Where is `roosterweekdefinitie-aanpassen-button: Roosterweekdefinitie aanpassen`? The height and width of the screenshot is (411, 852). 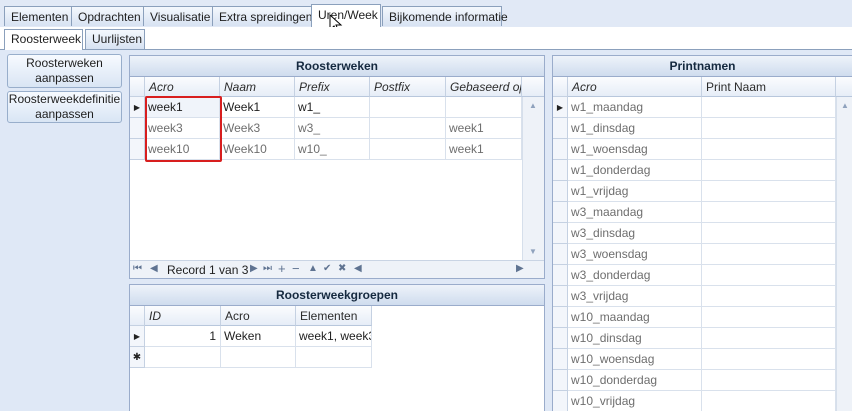
roosterweekdefinitie-aanpassen-button: Roosterweekdefinitie aanpassen is located at coordinates (64, 107).